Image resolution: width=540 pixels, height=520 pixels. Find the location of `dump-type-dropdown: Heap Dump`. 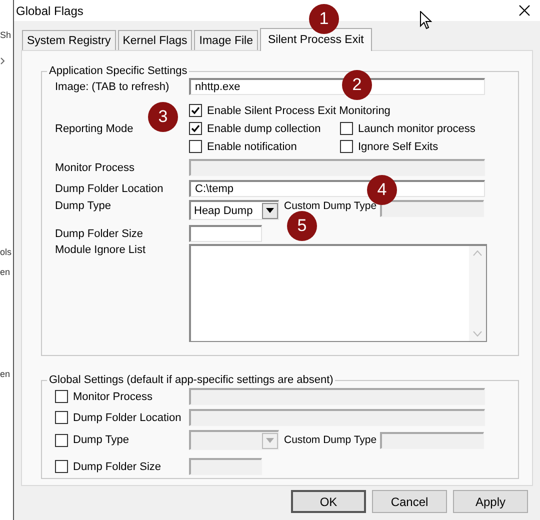

dump-type-dropdown: Heap Dump is located at coordinates (234, 210).